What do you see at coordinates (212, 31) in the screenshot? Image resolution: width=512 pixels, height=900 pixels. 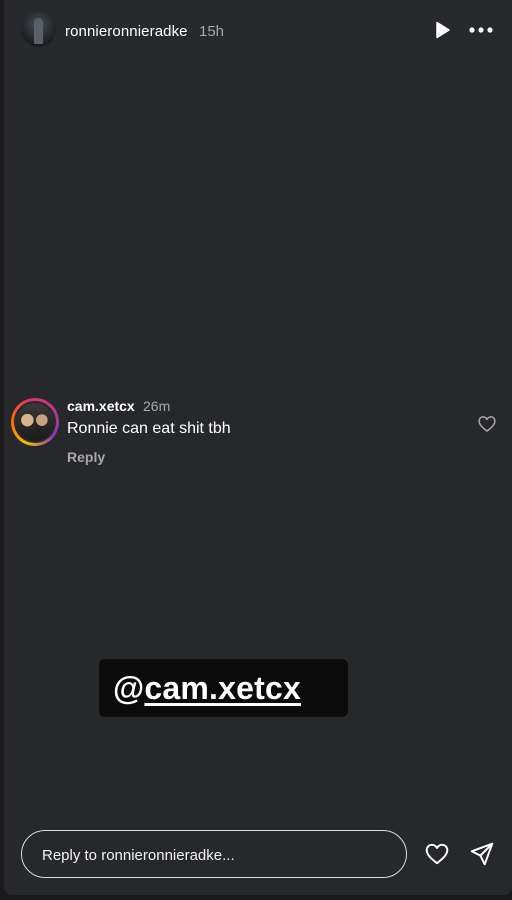 I see `story-timestamp: 15h` at bounding box center [212, 31].